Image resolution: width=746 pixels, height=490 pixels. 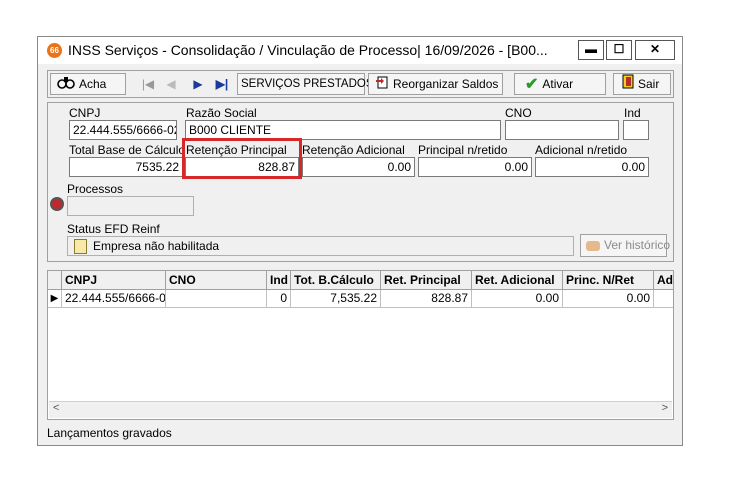 What do you see at coordinates (171, 84) in the screenshot?
I see `prev-record-button: ◀` at bounding box center [171, 84].